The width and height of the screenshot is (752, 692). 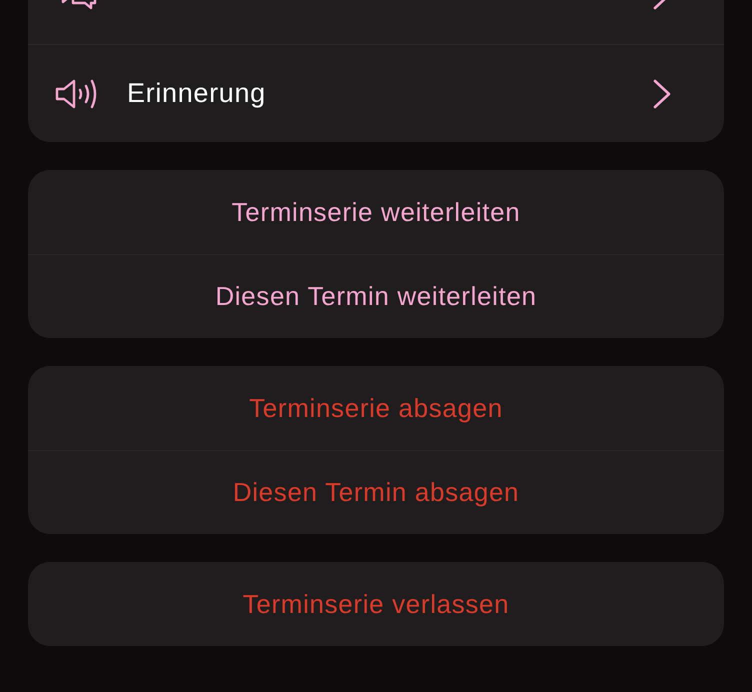 What do you see at coordinates (77, 94) in the screenshot?
I see `speaker-icon` at bounding box center [77, 94].